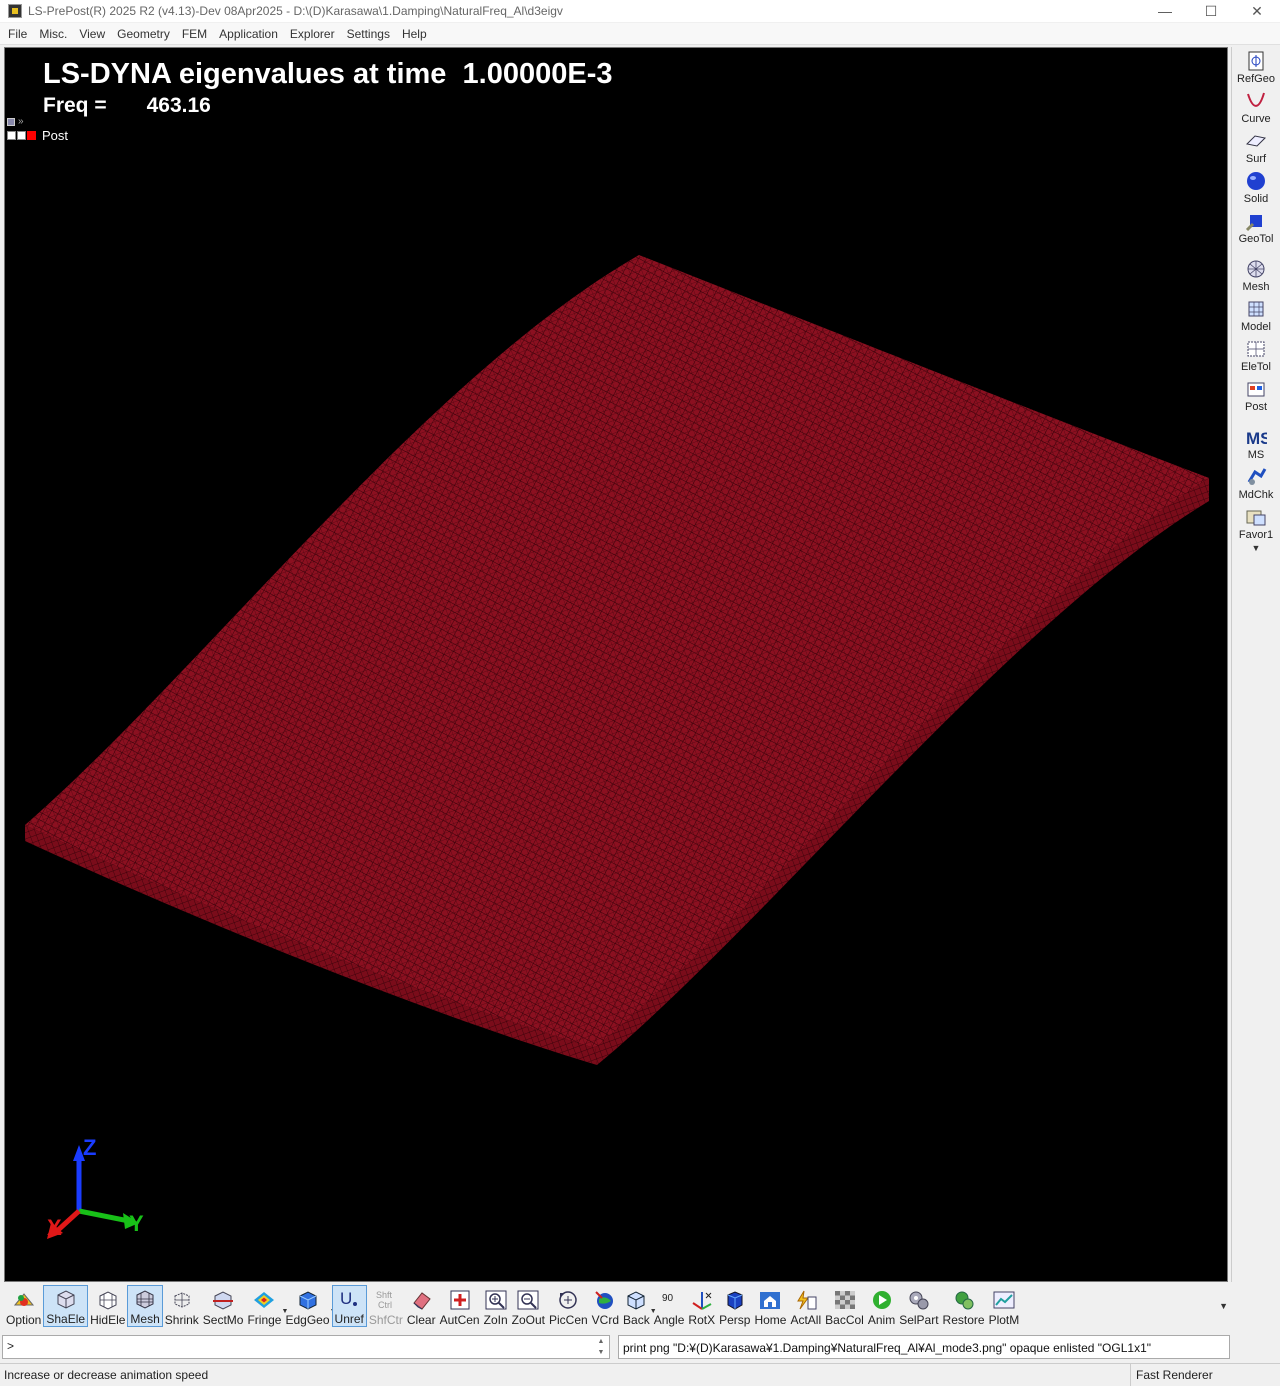  What do you see at coordinates (669, 1306) in the screenshot?
I see `angle-button: 90 Angle` at bounding box center [669, 1306].